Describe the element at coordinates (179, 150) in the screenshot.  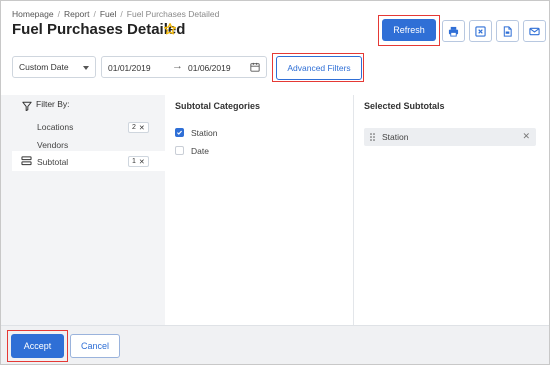
I see `date-checkbox` at that location.